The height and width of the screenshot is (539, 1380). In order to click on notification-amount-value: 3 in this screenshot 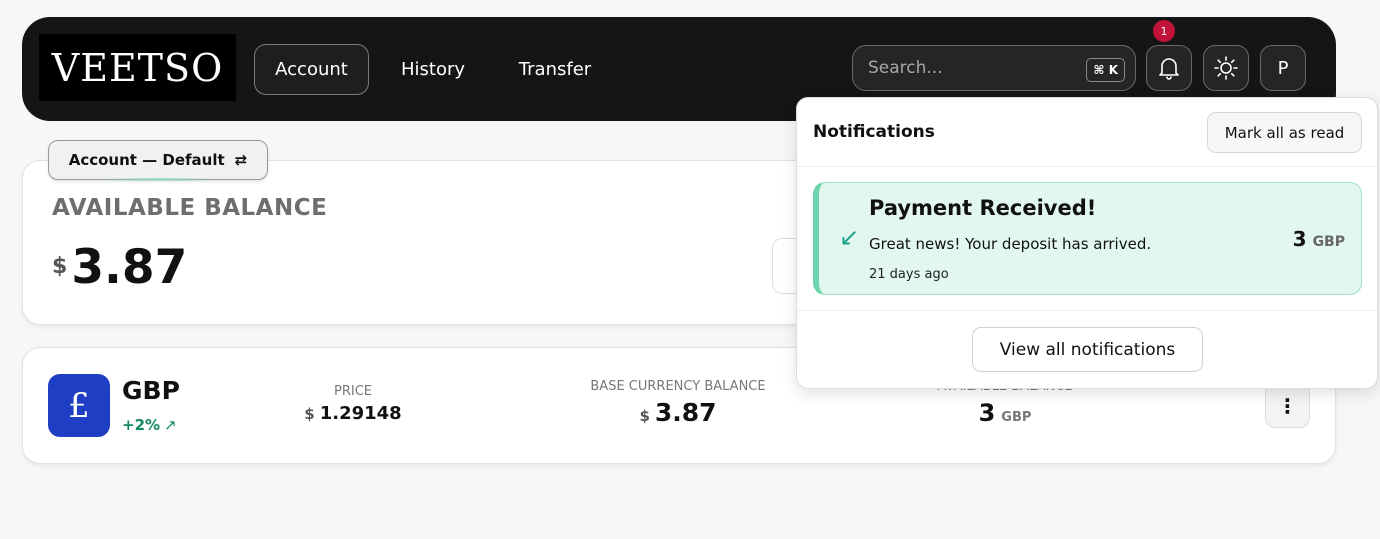, I will do `click(1299, 239)`.